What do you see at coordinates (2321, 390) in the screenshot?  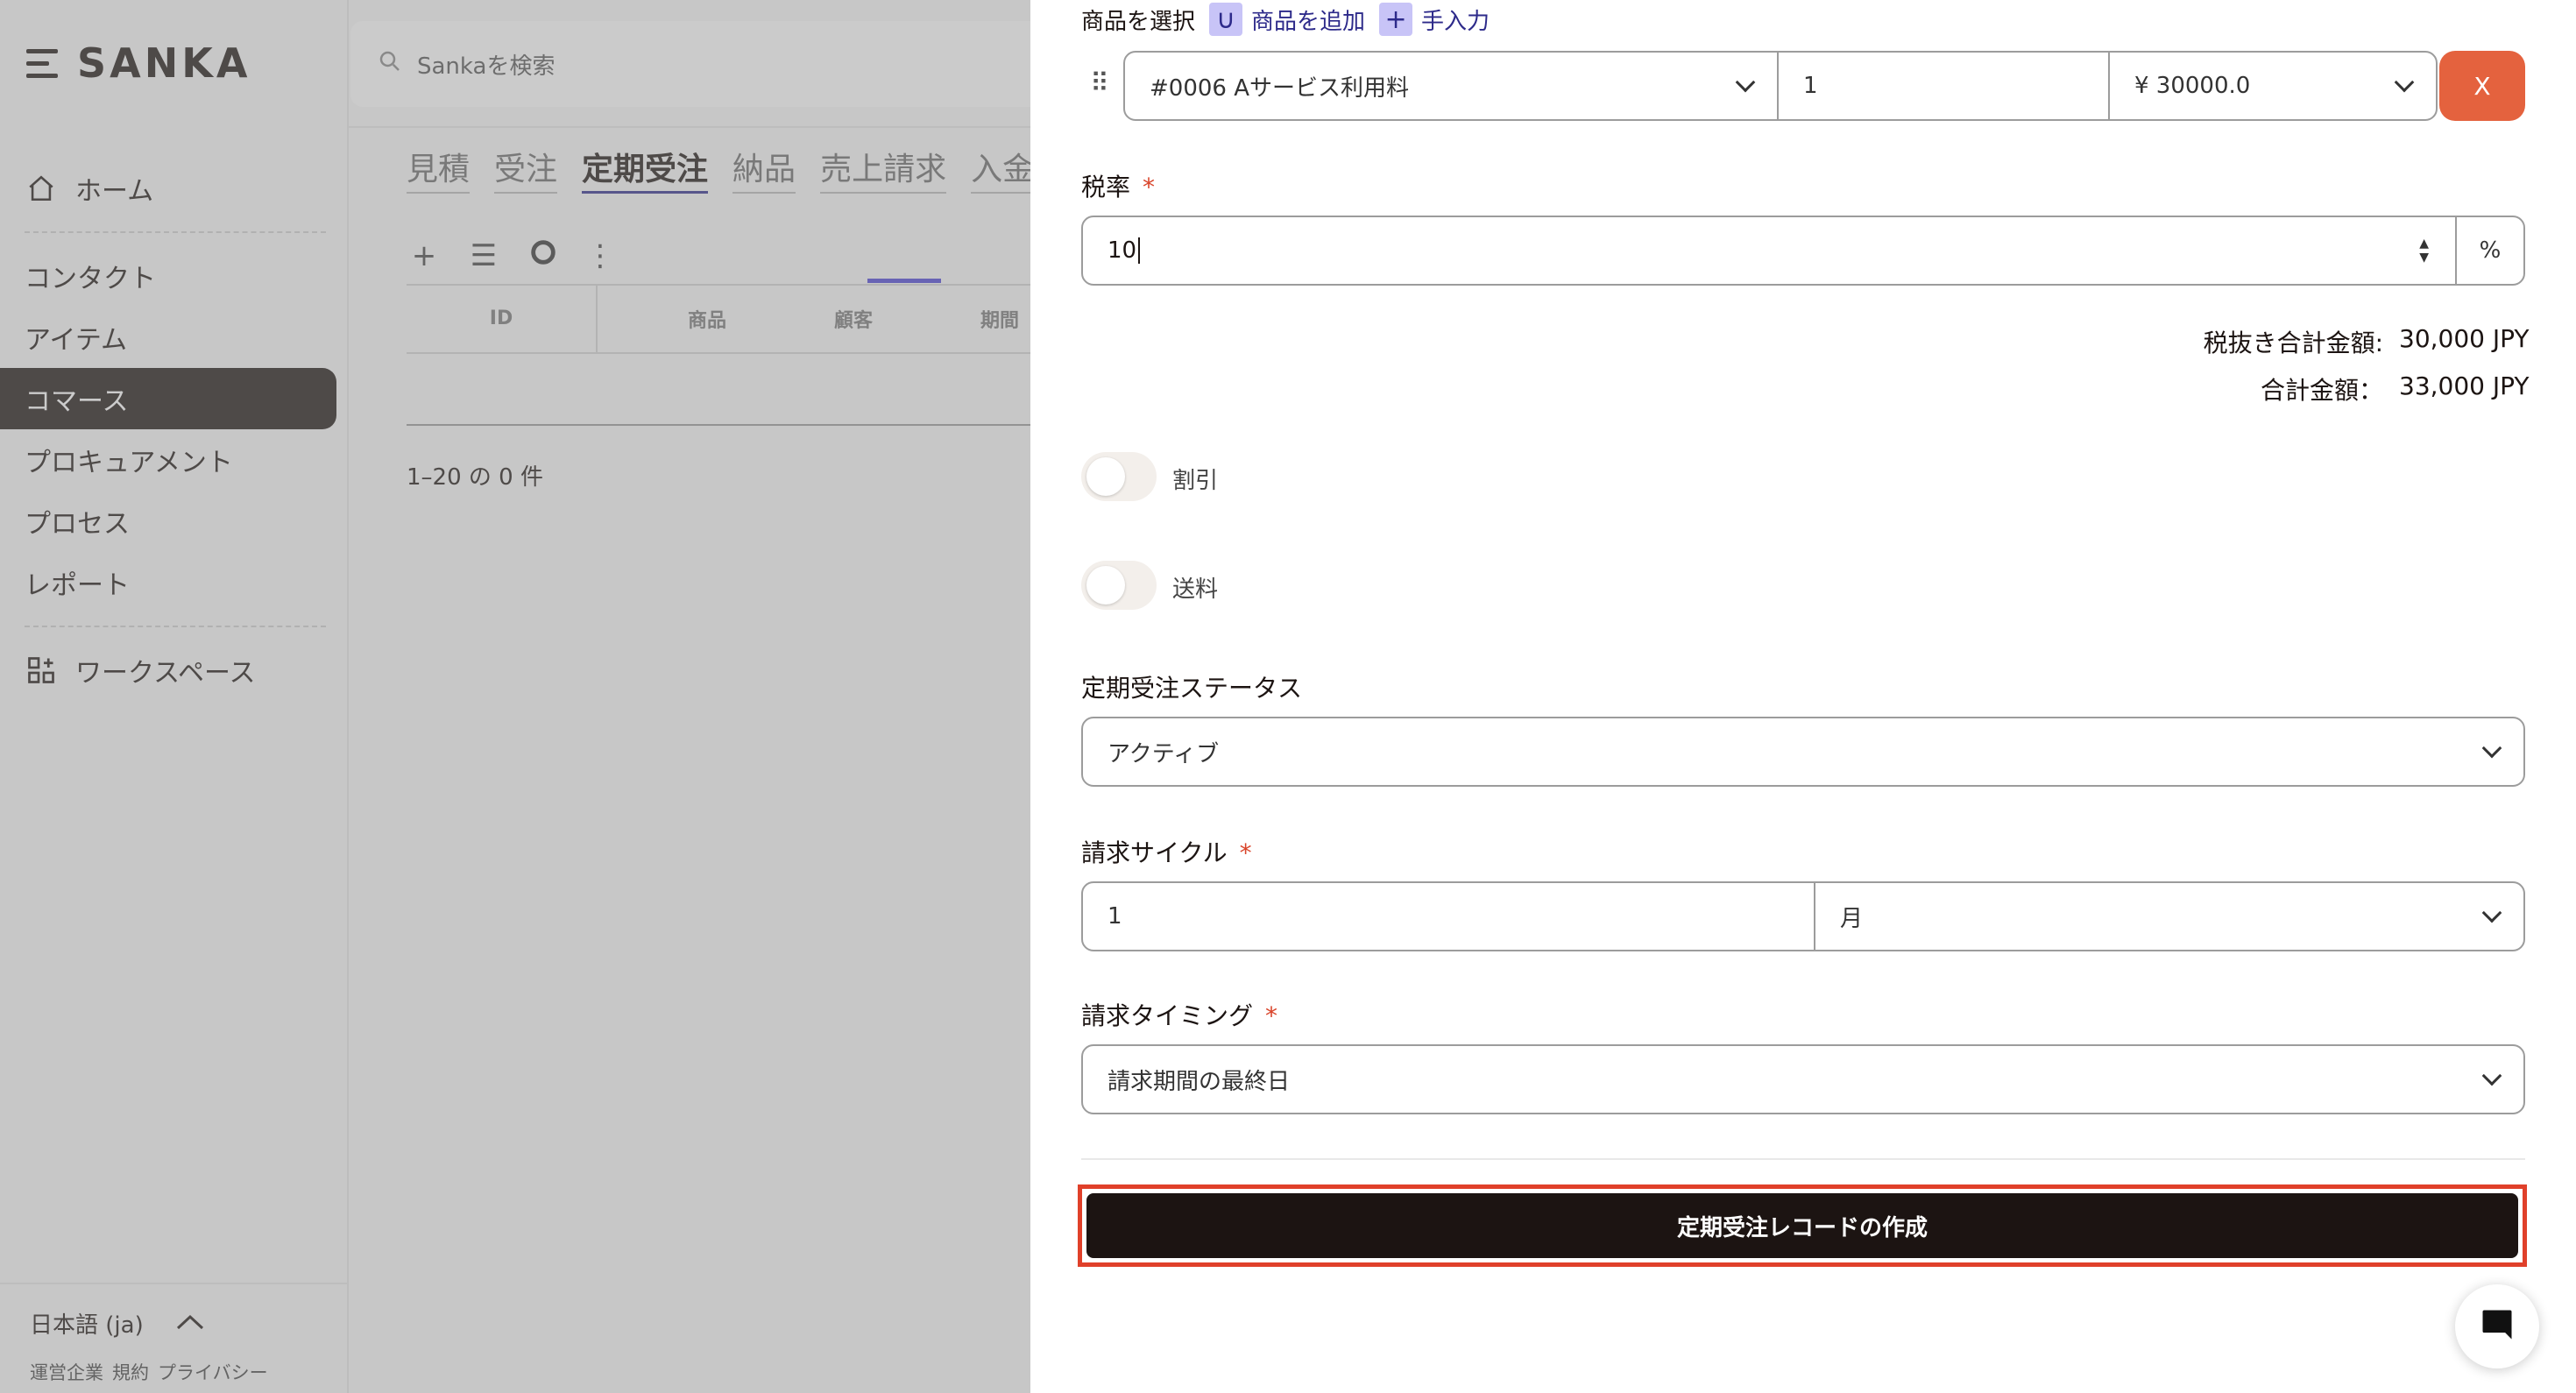 I see `total-label: 合計金額：` at bounding box center [2321, 390].